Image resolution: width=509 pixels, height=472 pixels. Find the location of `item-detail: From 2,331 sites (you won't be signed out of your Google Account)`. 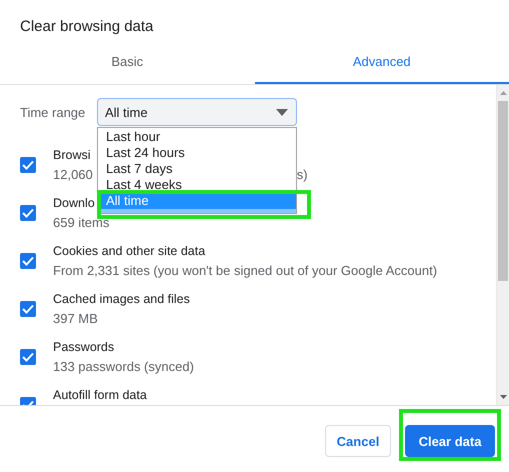

item-detail: From 2,331 sites (you won't be signed out of your Google Account) is located at coordinates (245, 270).